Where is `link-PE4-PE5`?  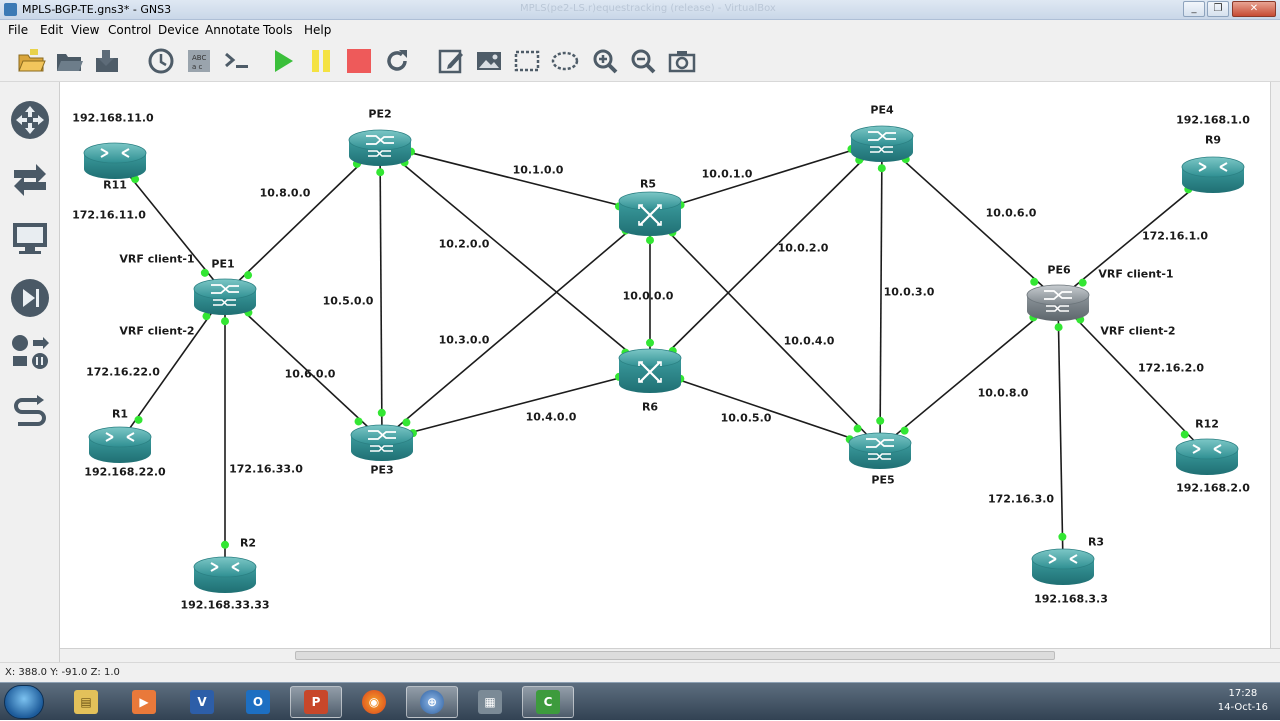
link-PE4-PE5 is located at coordinates (881, 294).